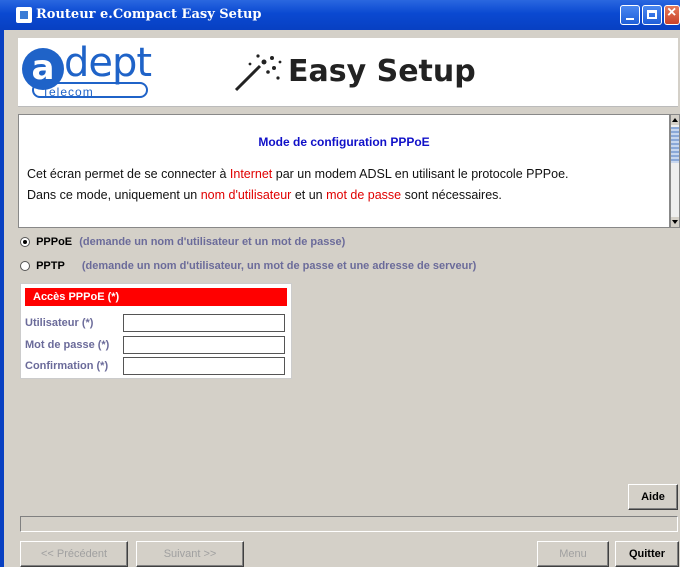 This screenshot has width=680, height=567. Describe the element at coordinates (675, 171) in the screenshot. I see `info-scrollbar` at that location.